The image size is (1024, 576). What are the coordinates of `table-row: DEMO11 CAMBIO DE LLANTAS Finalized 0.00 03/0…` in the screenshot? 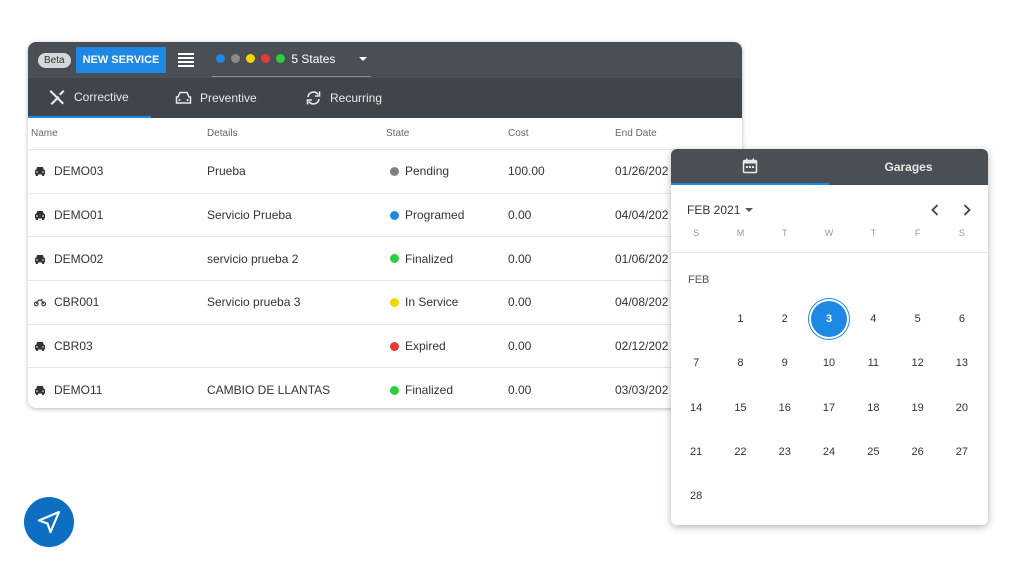 It's located at (385, 388).